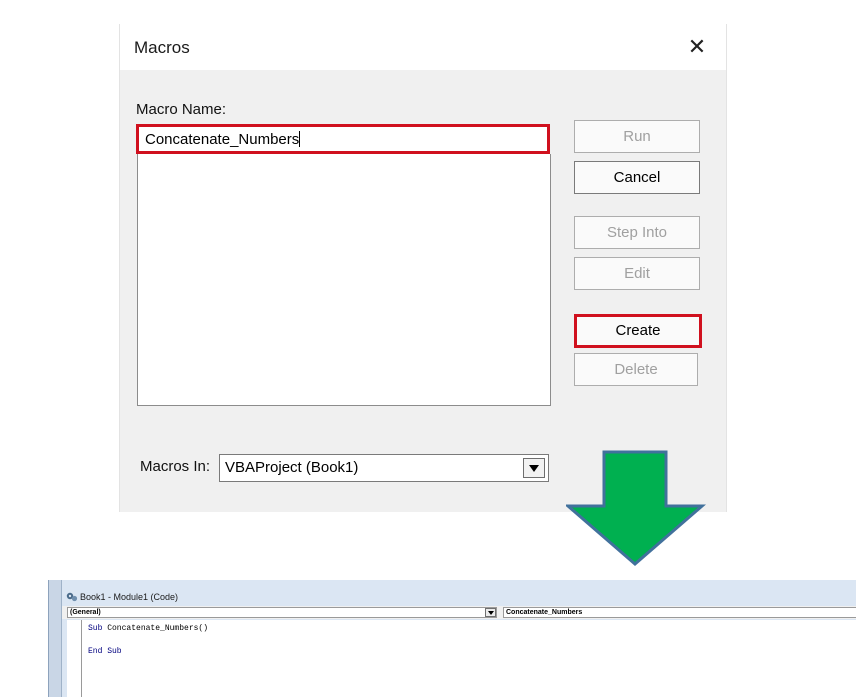  I want to click on code-combo-bar: (General) Concatenate_Numbers, so click(459, 612).